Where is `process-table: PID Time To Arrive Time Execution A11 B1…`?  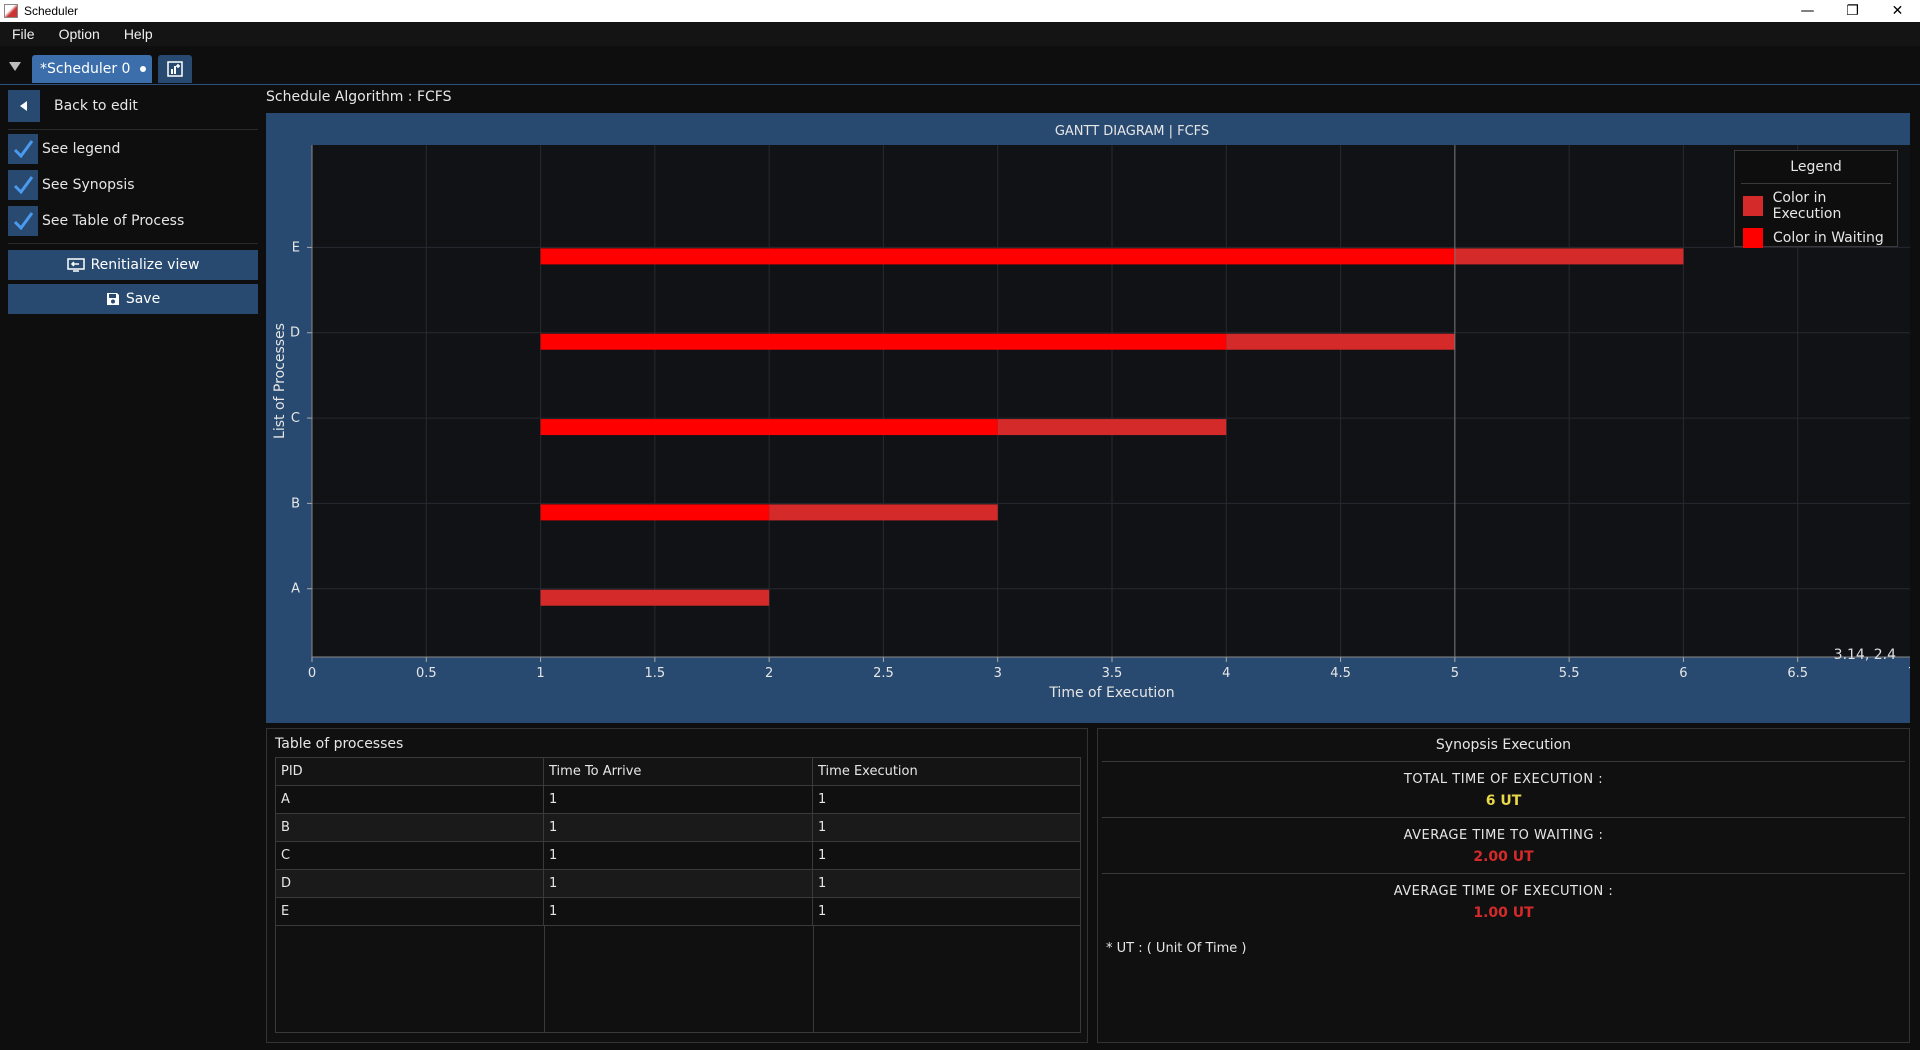
process-table: PID Time To Arrive Time Execution A11 B1… is located at coordinates (678, 841).